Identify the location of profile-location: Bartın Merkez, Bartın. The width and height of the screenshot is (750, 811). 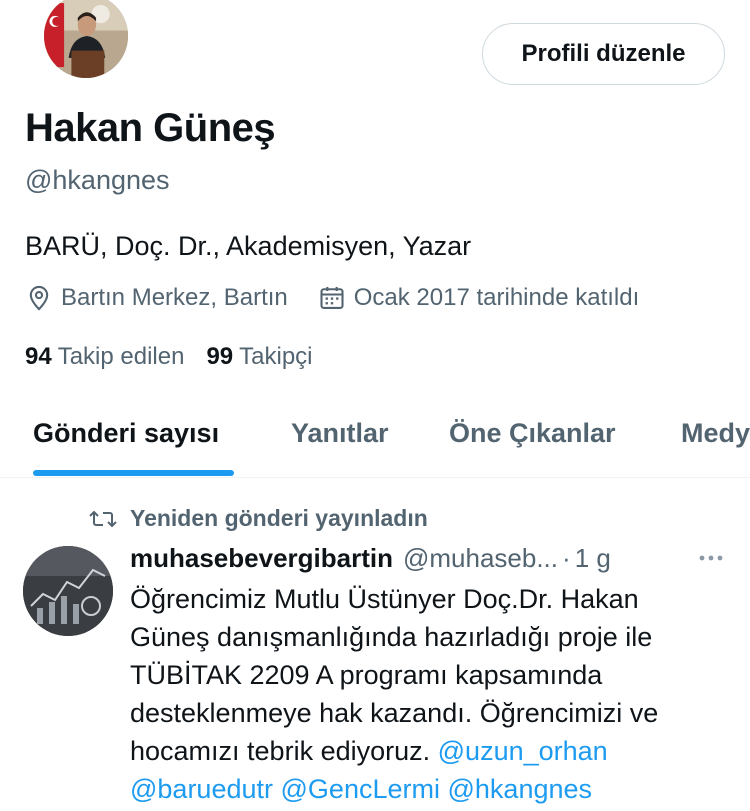
(174, 297).